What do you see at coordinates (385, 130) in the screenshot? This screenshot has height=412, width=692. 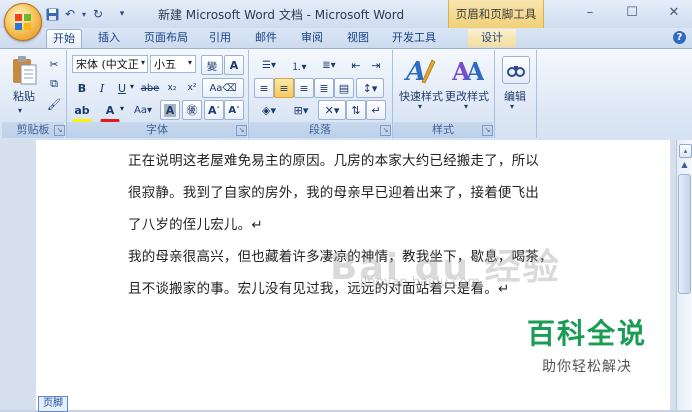 I see `paragraph-launcher-icon: ↘` at bounding box center [385, 130].